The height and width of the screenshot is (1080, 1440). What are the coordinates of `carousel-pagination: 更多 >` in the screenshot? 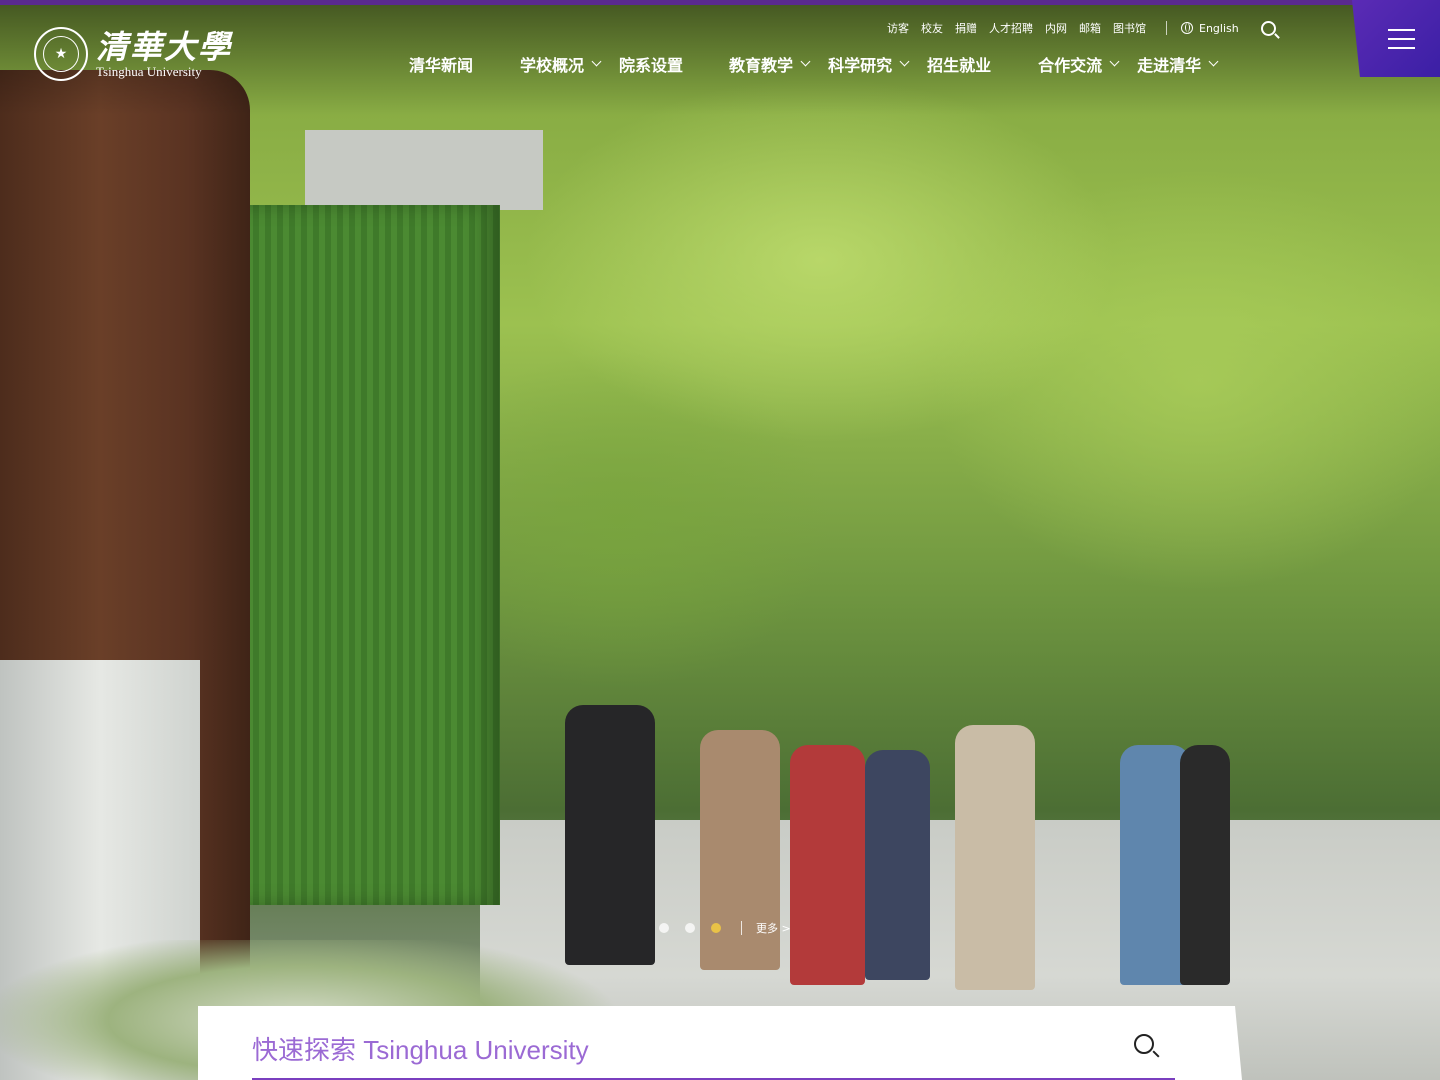 It's located at (725, 928).